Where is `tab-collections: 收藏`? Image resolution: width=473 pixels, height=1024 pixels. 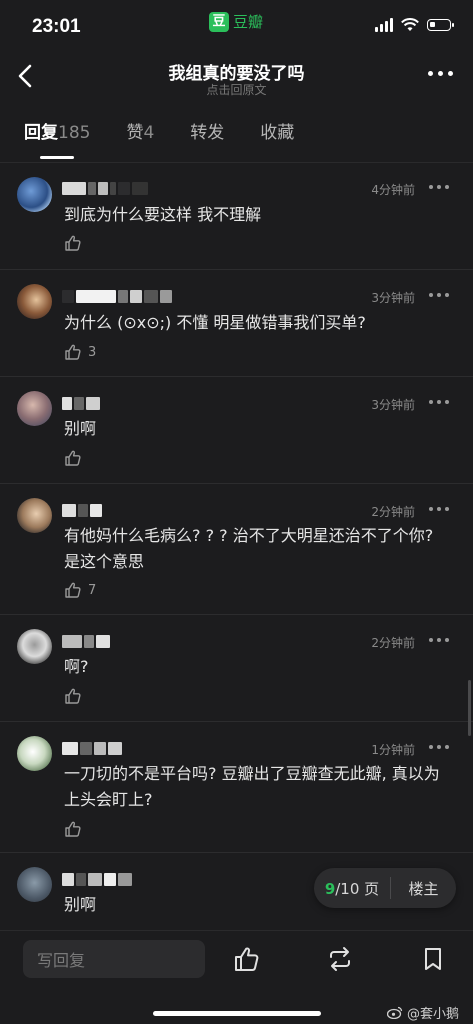 tab-collections: 收藏 is located at coordinates (277, 140).